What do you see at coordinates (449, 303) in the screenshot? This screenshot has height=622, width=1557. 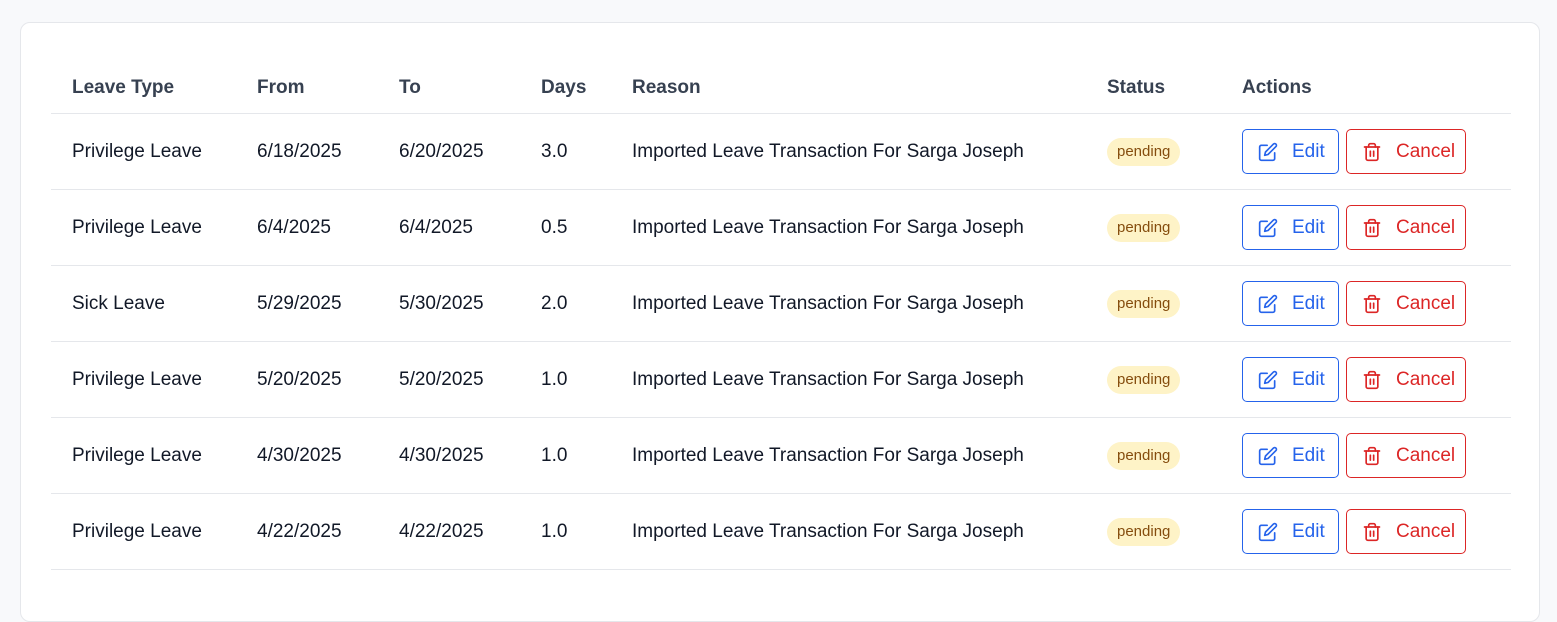 I see `cell-to: 5/30/2025` at bounding box center [449, 303].